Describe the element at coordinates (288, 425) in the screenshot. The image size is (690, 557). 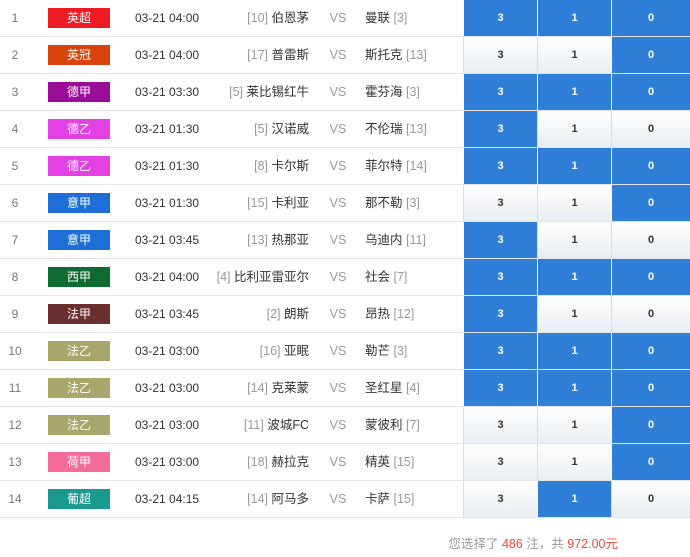
I see `home-team-name: 波城FC` at that location.